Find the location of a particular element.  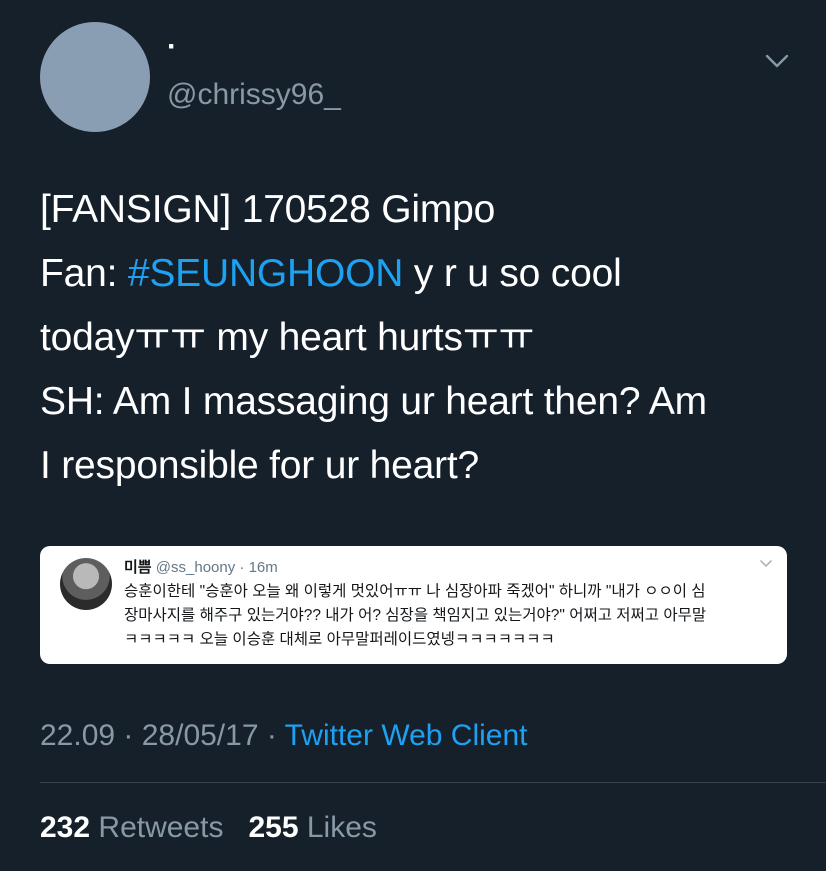

quoted-user-handle: @ss_hoony is located at coordinates (195, 567).